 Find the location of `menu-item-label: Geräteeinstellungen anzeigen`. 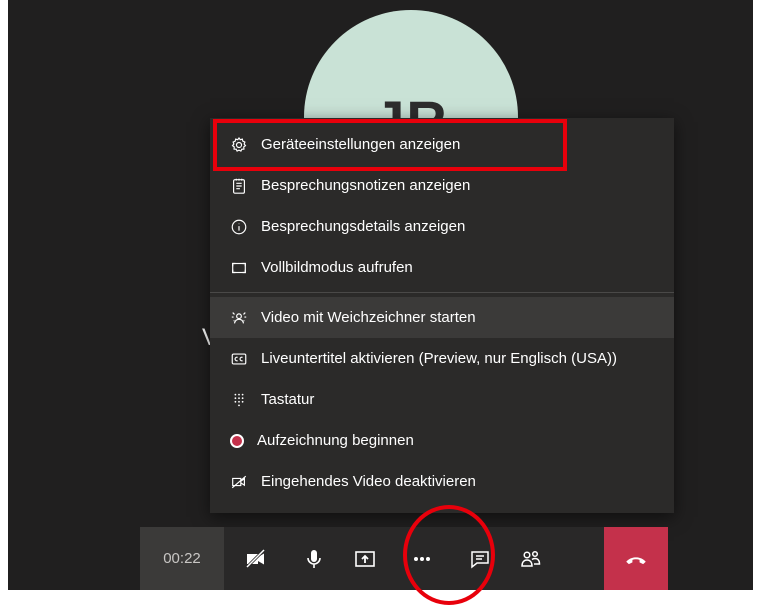

menu-item-label: Geräteeinstellungen anzeigen is located at coordinates (361, 144).